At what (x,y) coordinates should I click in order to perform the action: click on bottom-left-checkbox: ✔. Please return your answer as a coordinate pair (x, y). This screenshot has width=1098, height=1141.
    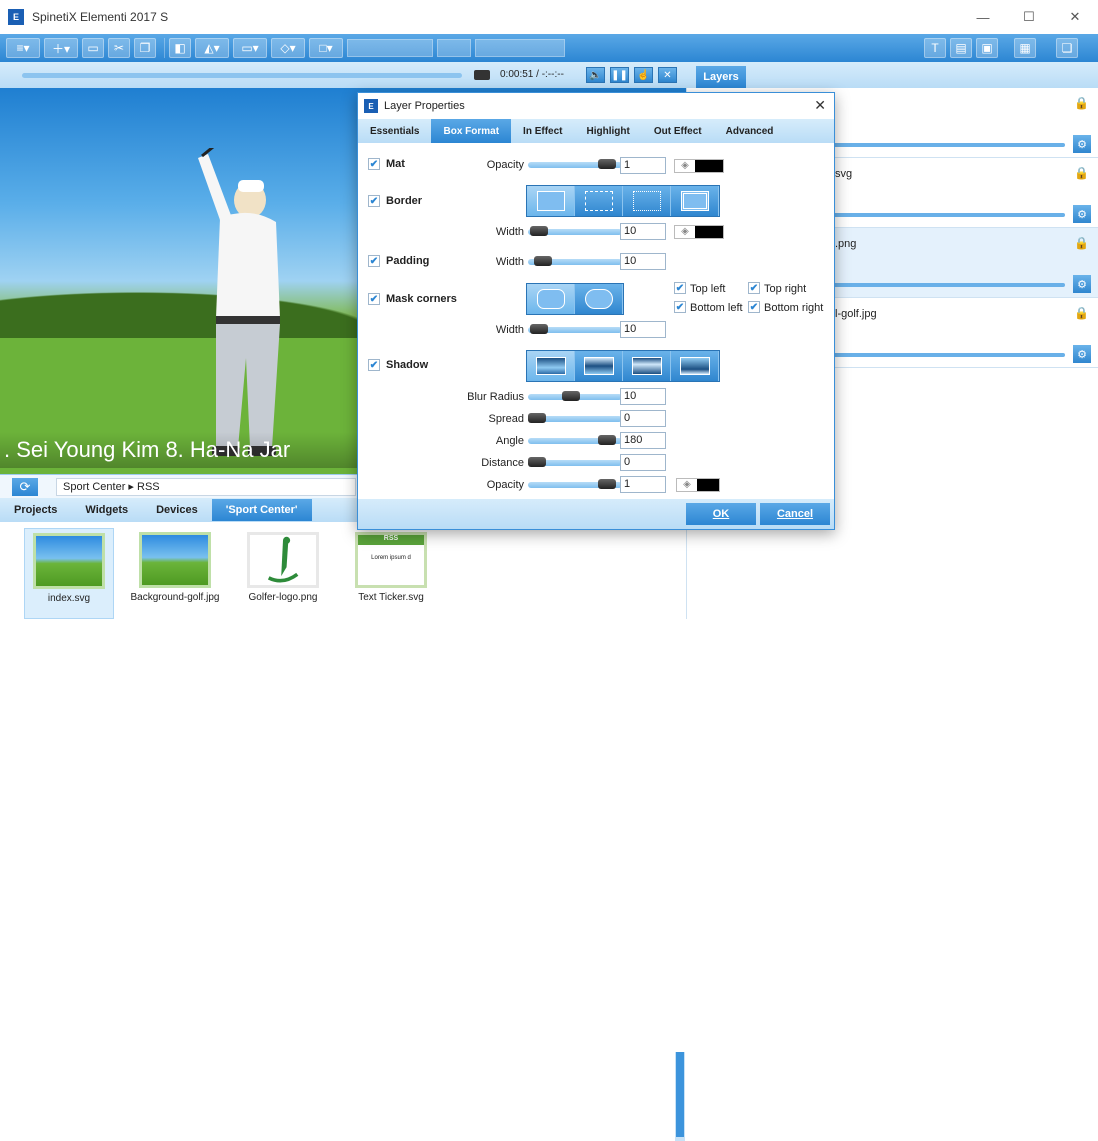
    Looking at the image, I should click on (680, 307).